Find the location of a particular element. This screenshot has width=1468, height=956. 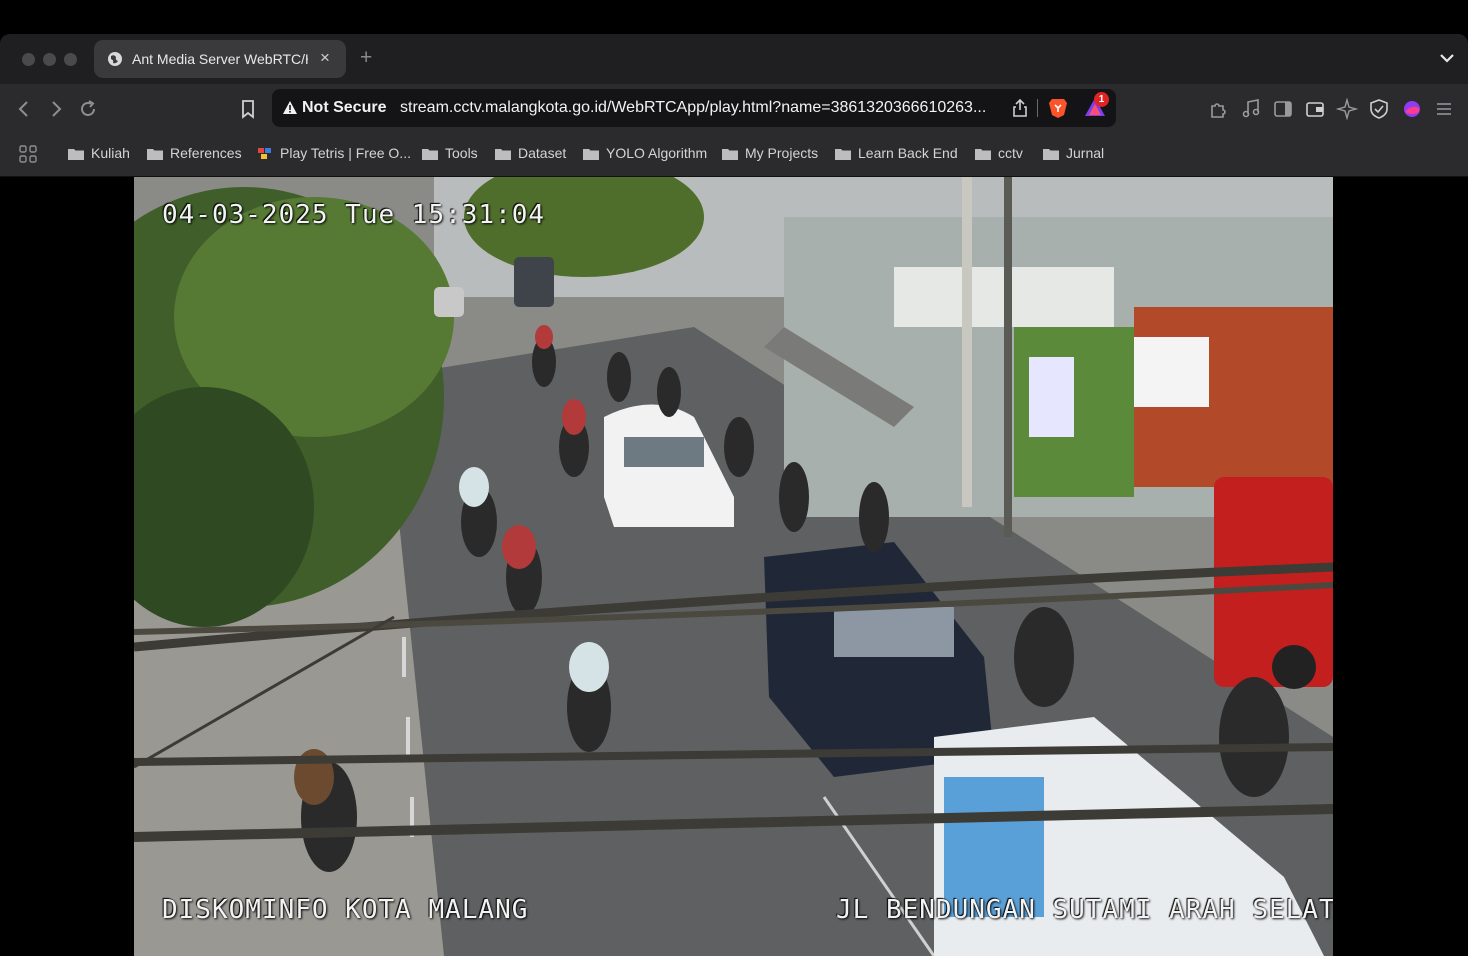

share-icon is located at coordinates (1020, 108).